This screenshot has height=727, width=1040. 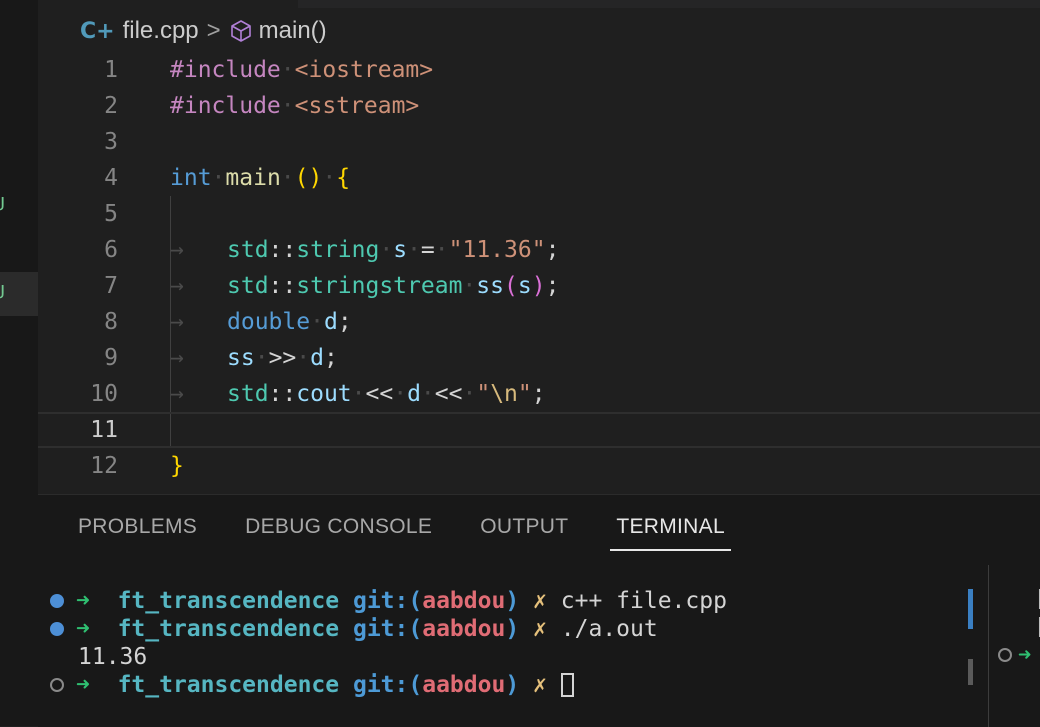 I want to click on tab-debug-console: DEBUG CONSOLE, so click(x=338, y=533).